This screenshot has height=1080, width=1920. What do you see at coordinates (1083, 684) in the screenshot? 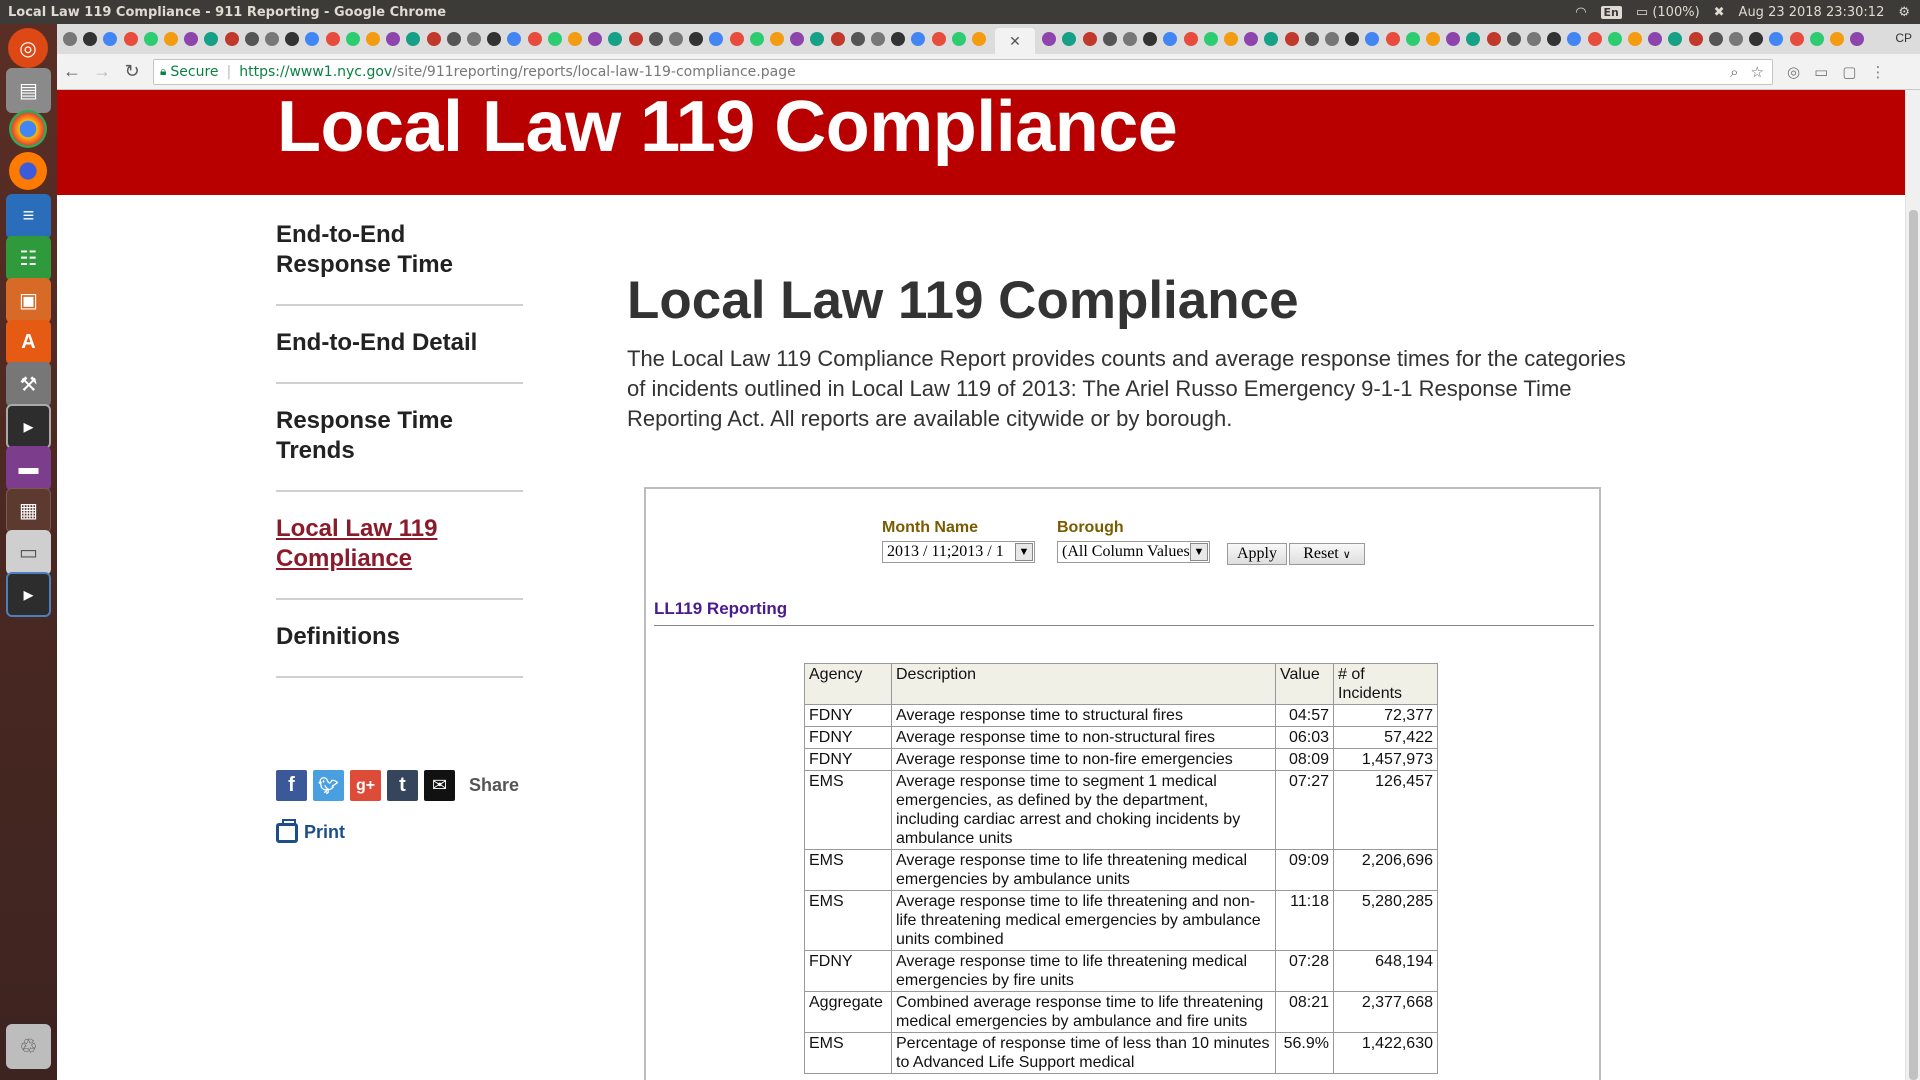
I see `column-header-description: Description` at bounding box center [1083, 684].